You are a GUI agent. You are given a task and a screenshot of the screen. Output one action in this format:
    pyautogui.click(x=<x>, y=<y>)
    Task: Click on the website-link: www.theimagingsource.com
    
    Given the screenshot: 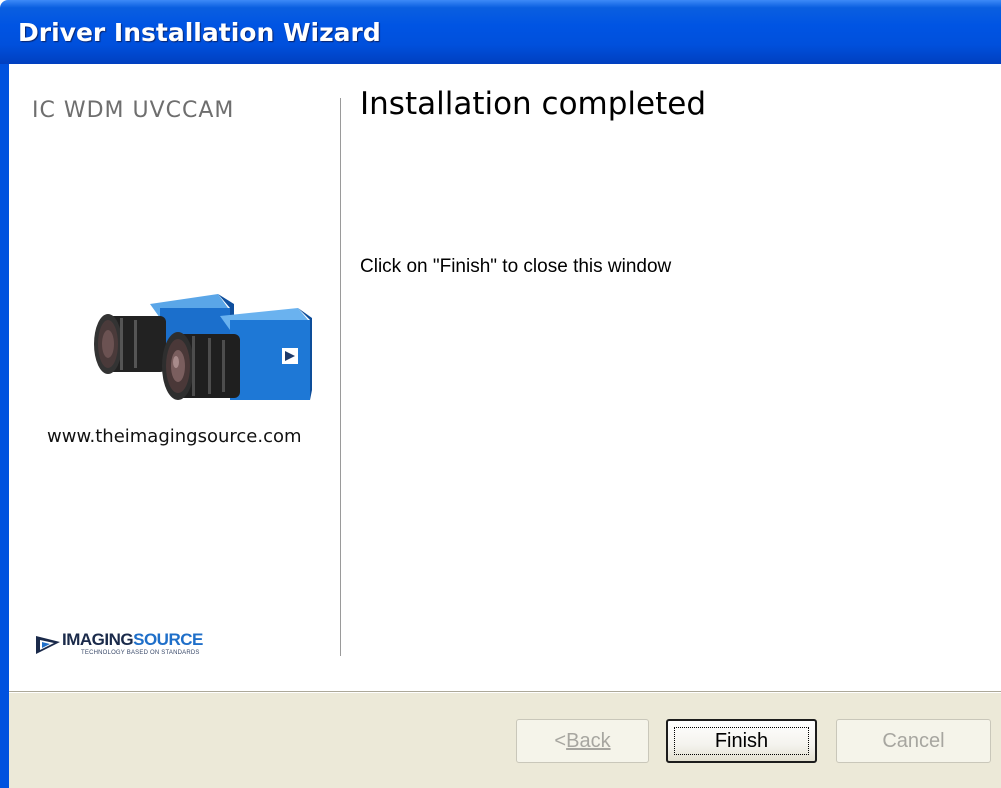 What is the action you would take?
    pyautogui.click(x=174, y=436)
    